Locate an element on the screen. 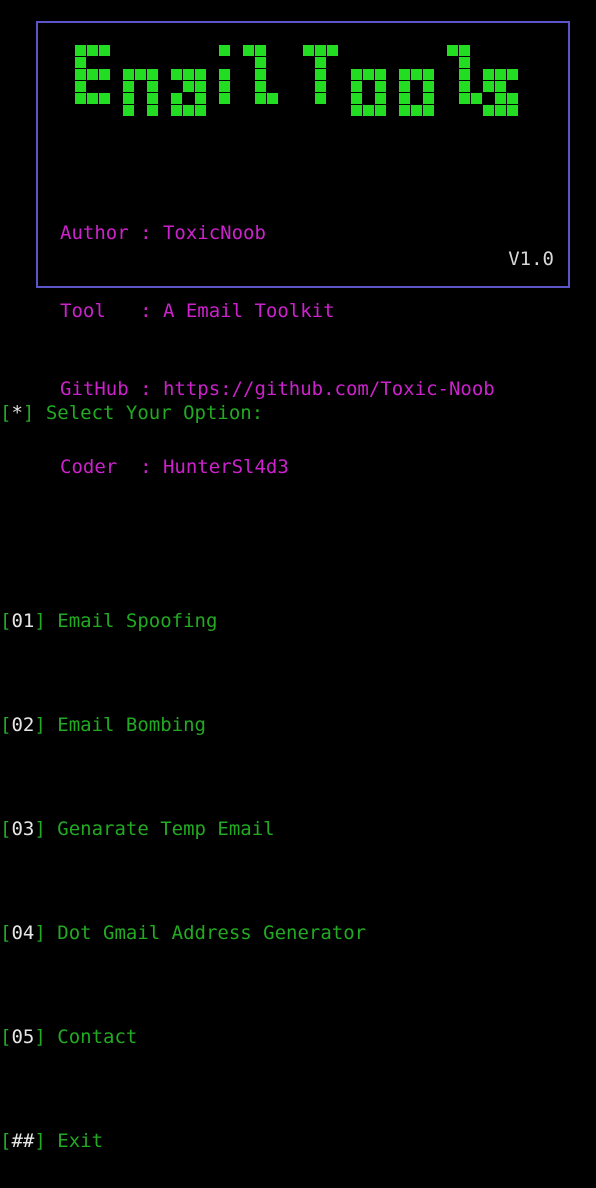  menu-item-label: Exit is located at coordinates (80, 1141).